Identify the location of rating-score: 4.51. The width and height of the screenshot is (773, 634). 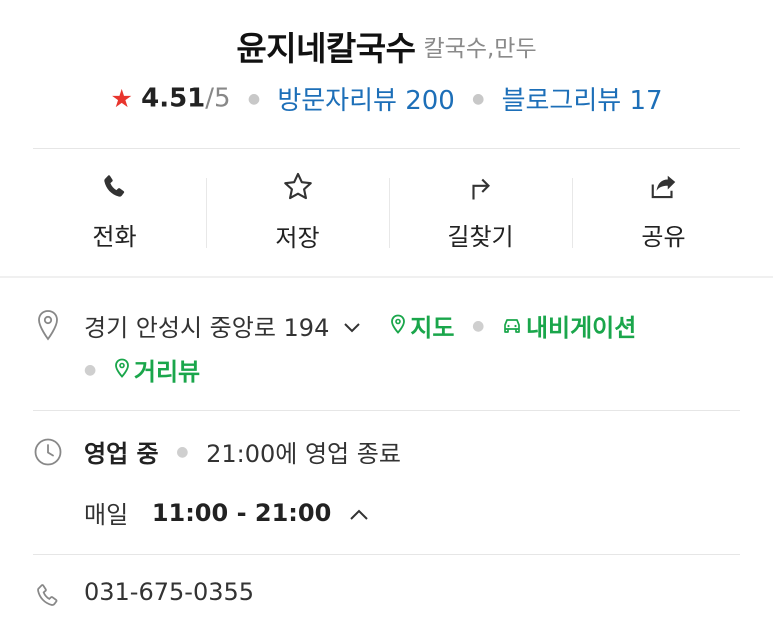
(173, 98).